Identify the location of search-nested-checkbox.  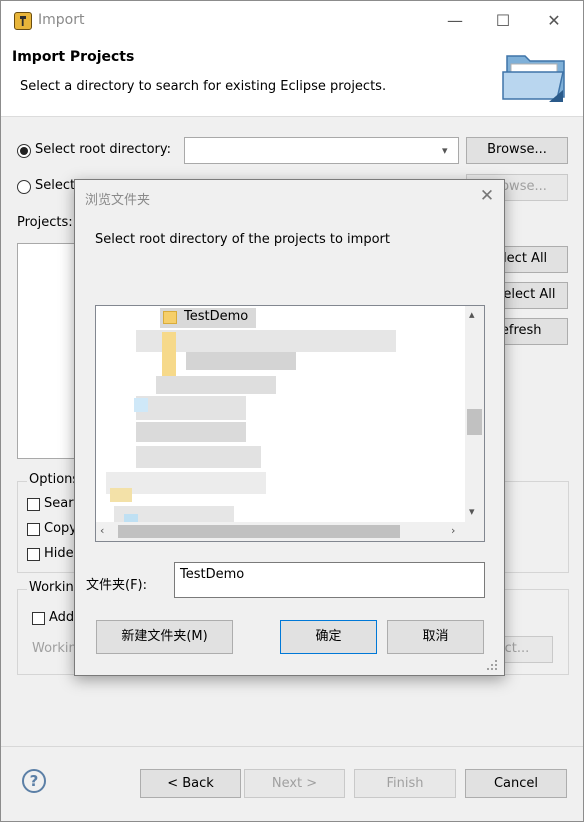
(33, 504).